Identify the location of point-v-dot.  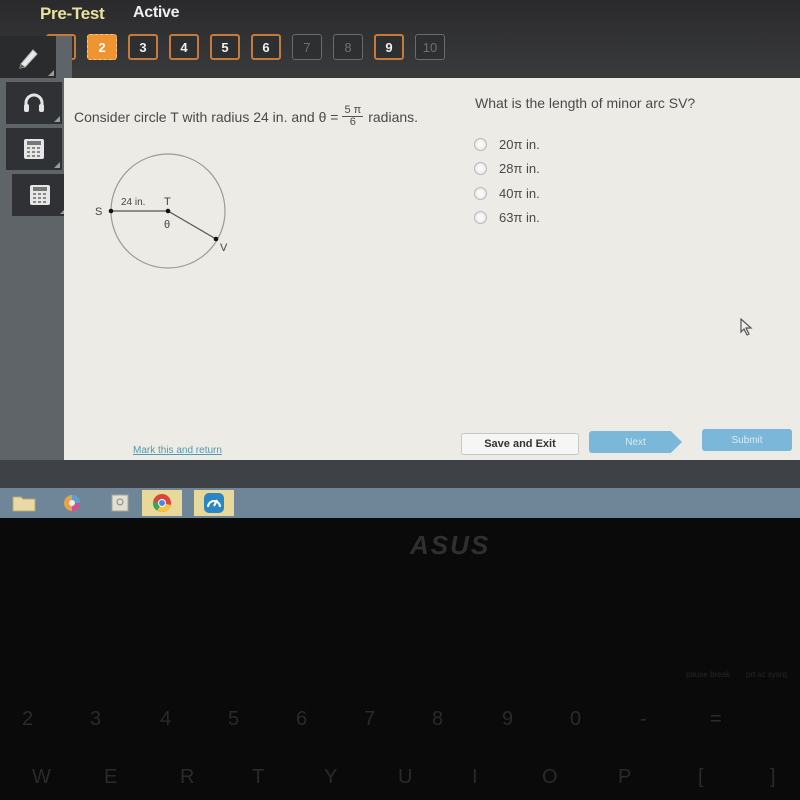
(216, 239).